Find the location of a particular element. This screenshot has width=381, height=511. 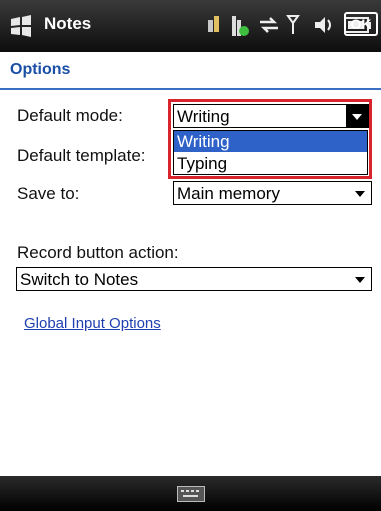

save-to-select: Main memory is located at coordinates (272, 193).